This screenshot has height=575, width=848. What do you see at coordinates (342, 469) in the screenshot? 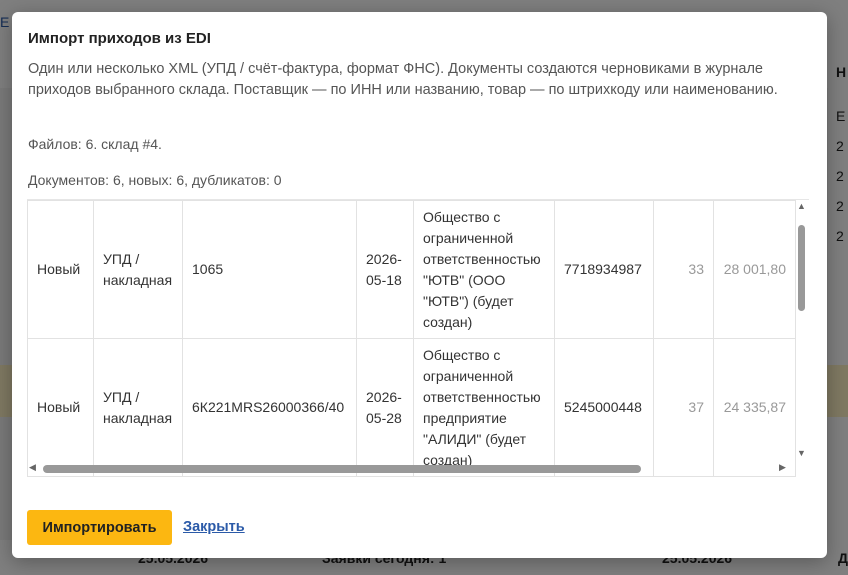
I see `horizontal-scroll-thumb` at bounding box center [342, 469].